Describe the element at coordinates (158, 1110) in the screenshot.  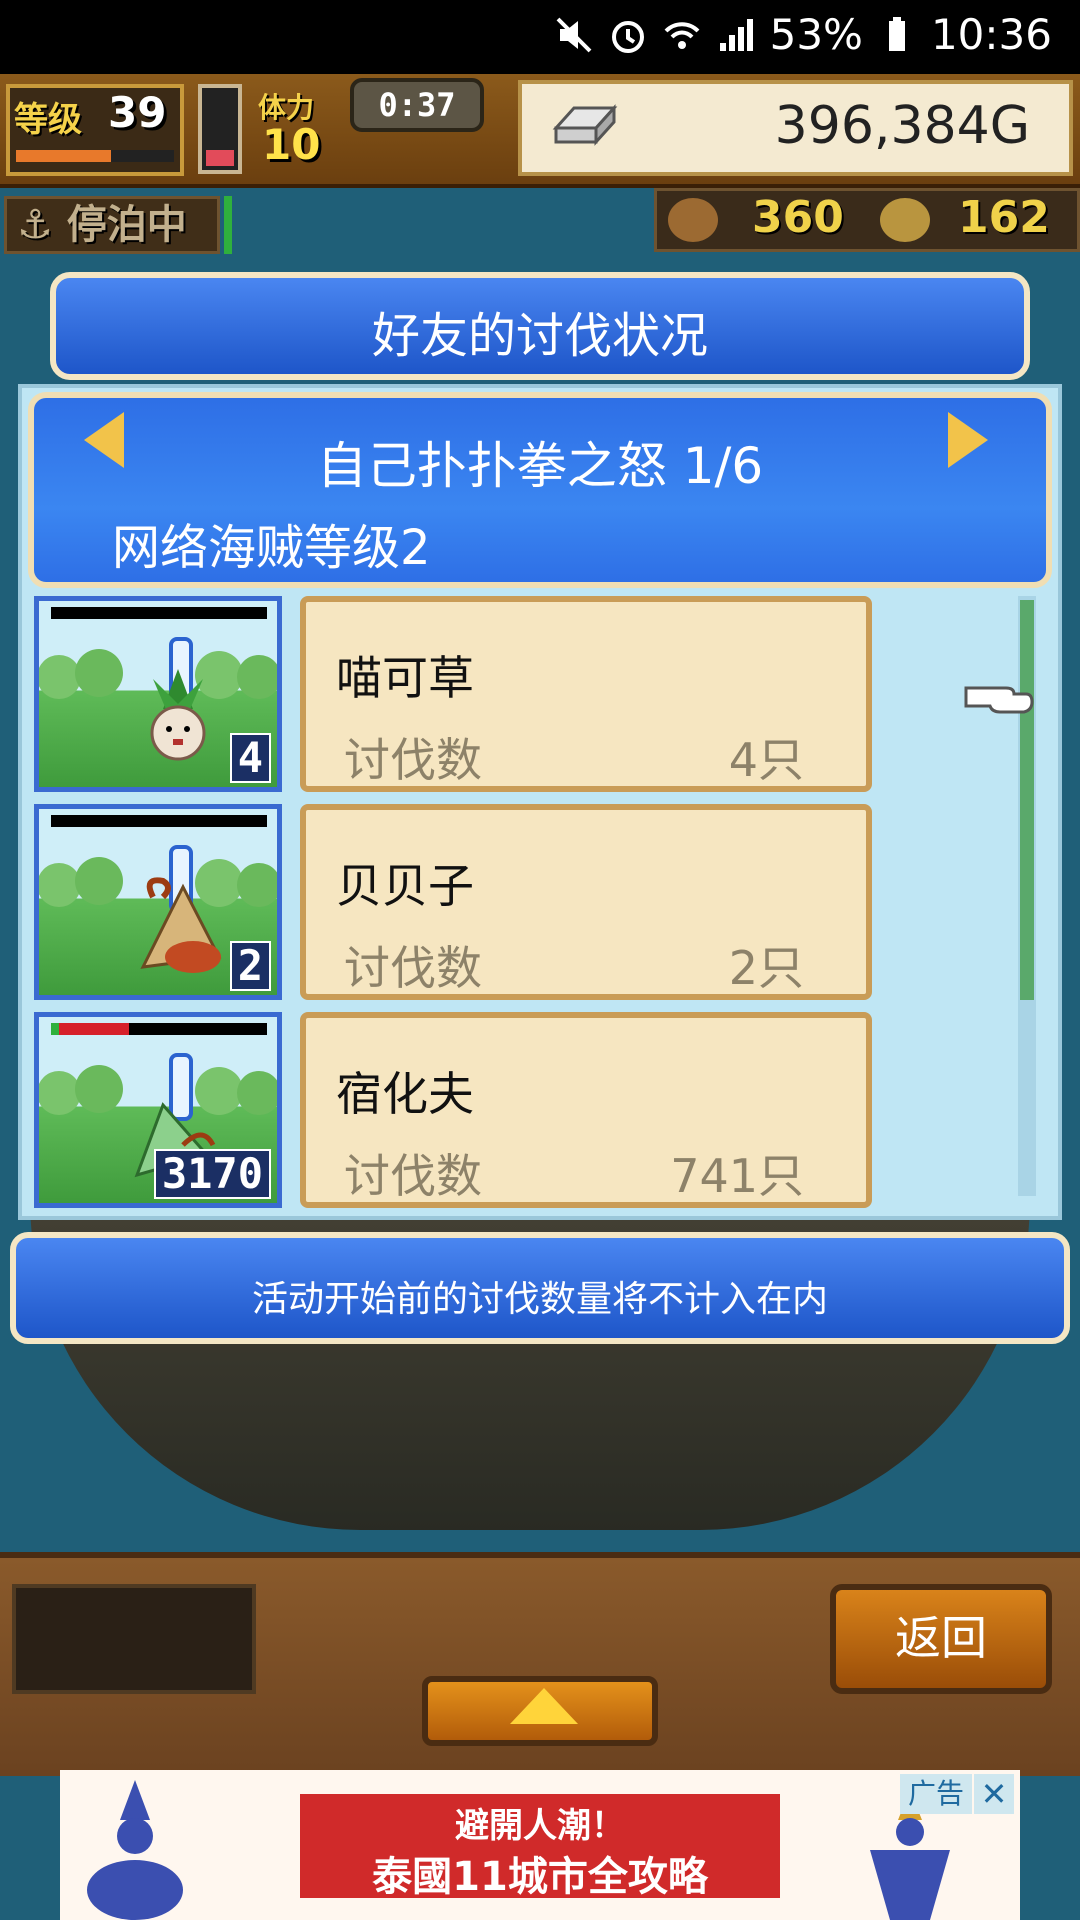
I see `monster-thumbnail: 3170` at that location.